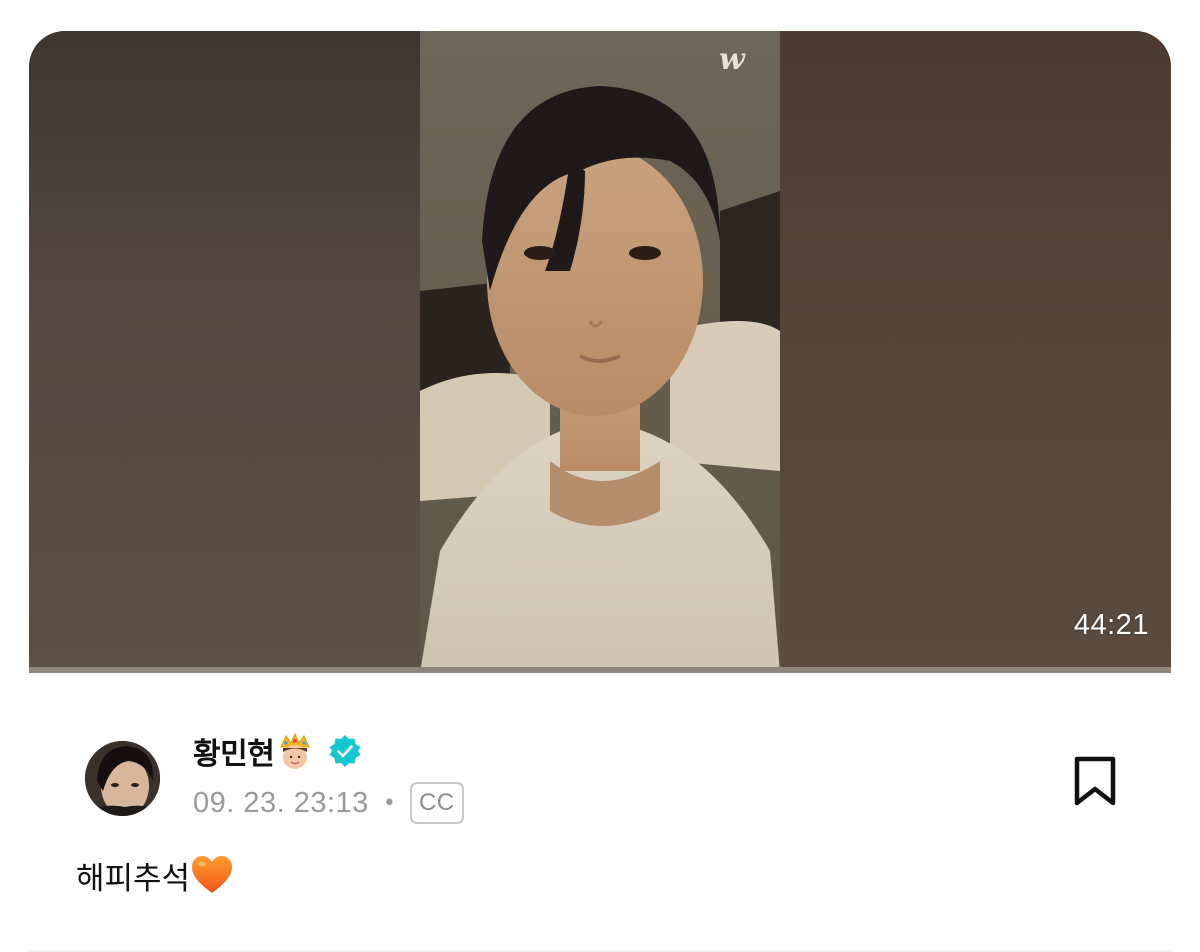 The height and width of the screenshot is (952, 1200). What do you see at coordinates (212, 874) in the screenshot?
I see `orange-heart-emoji-icon` at bounding box center [212, 874].